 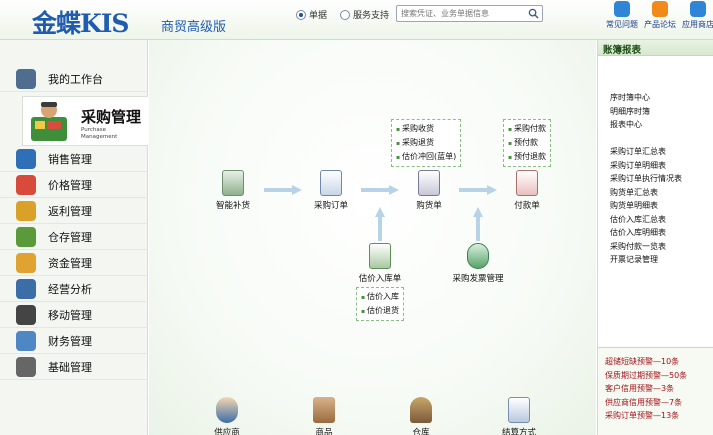 What do you see at coordinates (227, 431) in the screenshot?
I see `node-label: 供应商` at bounding box center [227, 431].